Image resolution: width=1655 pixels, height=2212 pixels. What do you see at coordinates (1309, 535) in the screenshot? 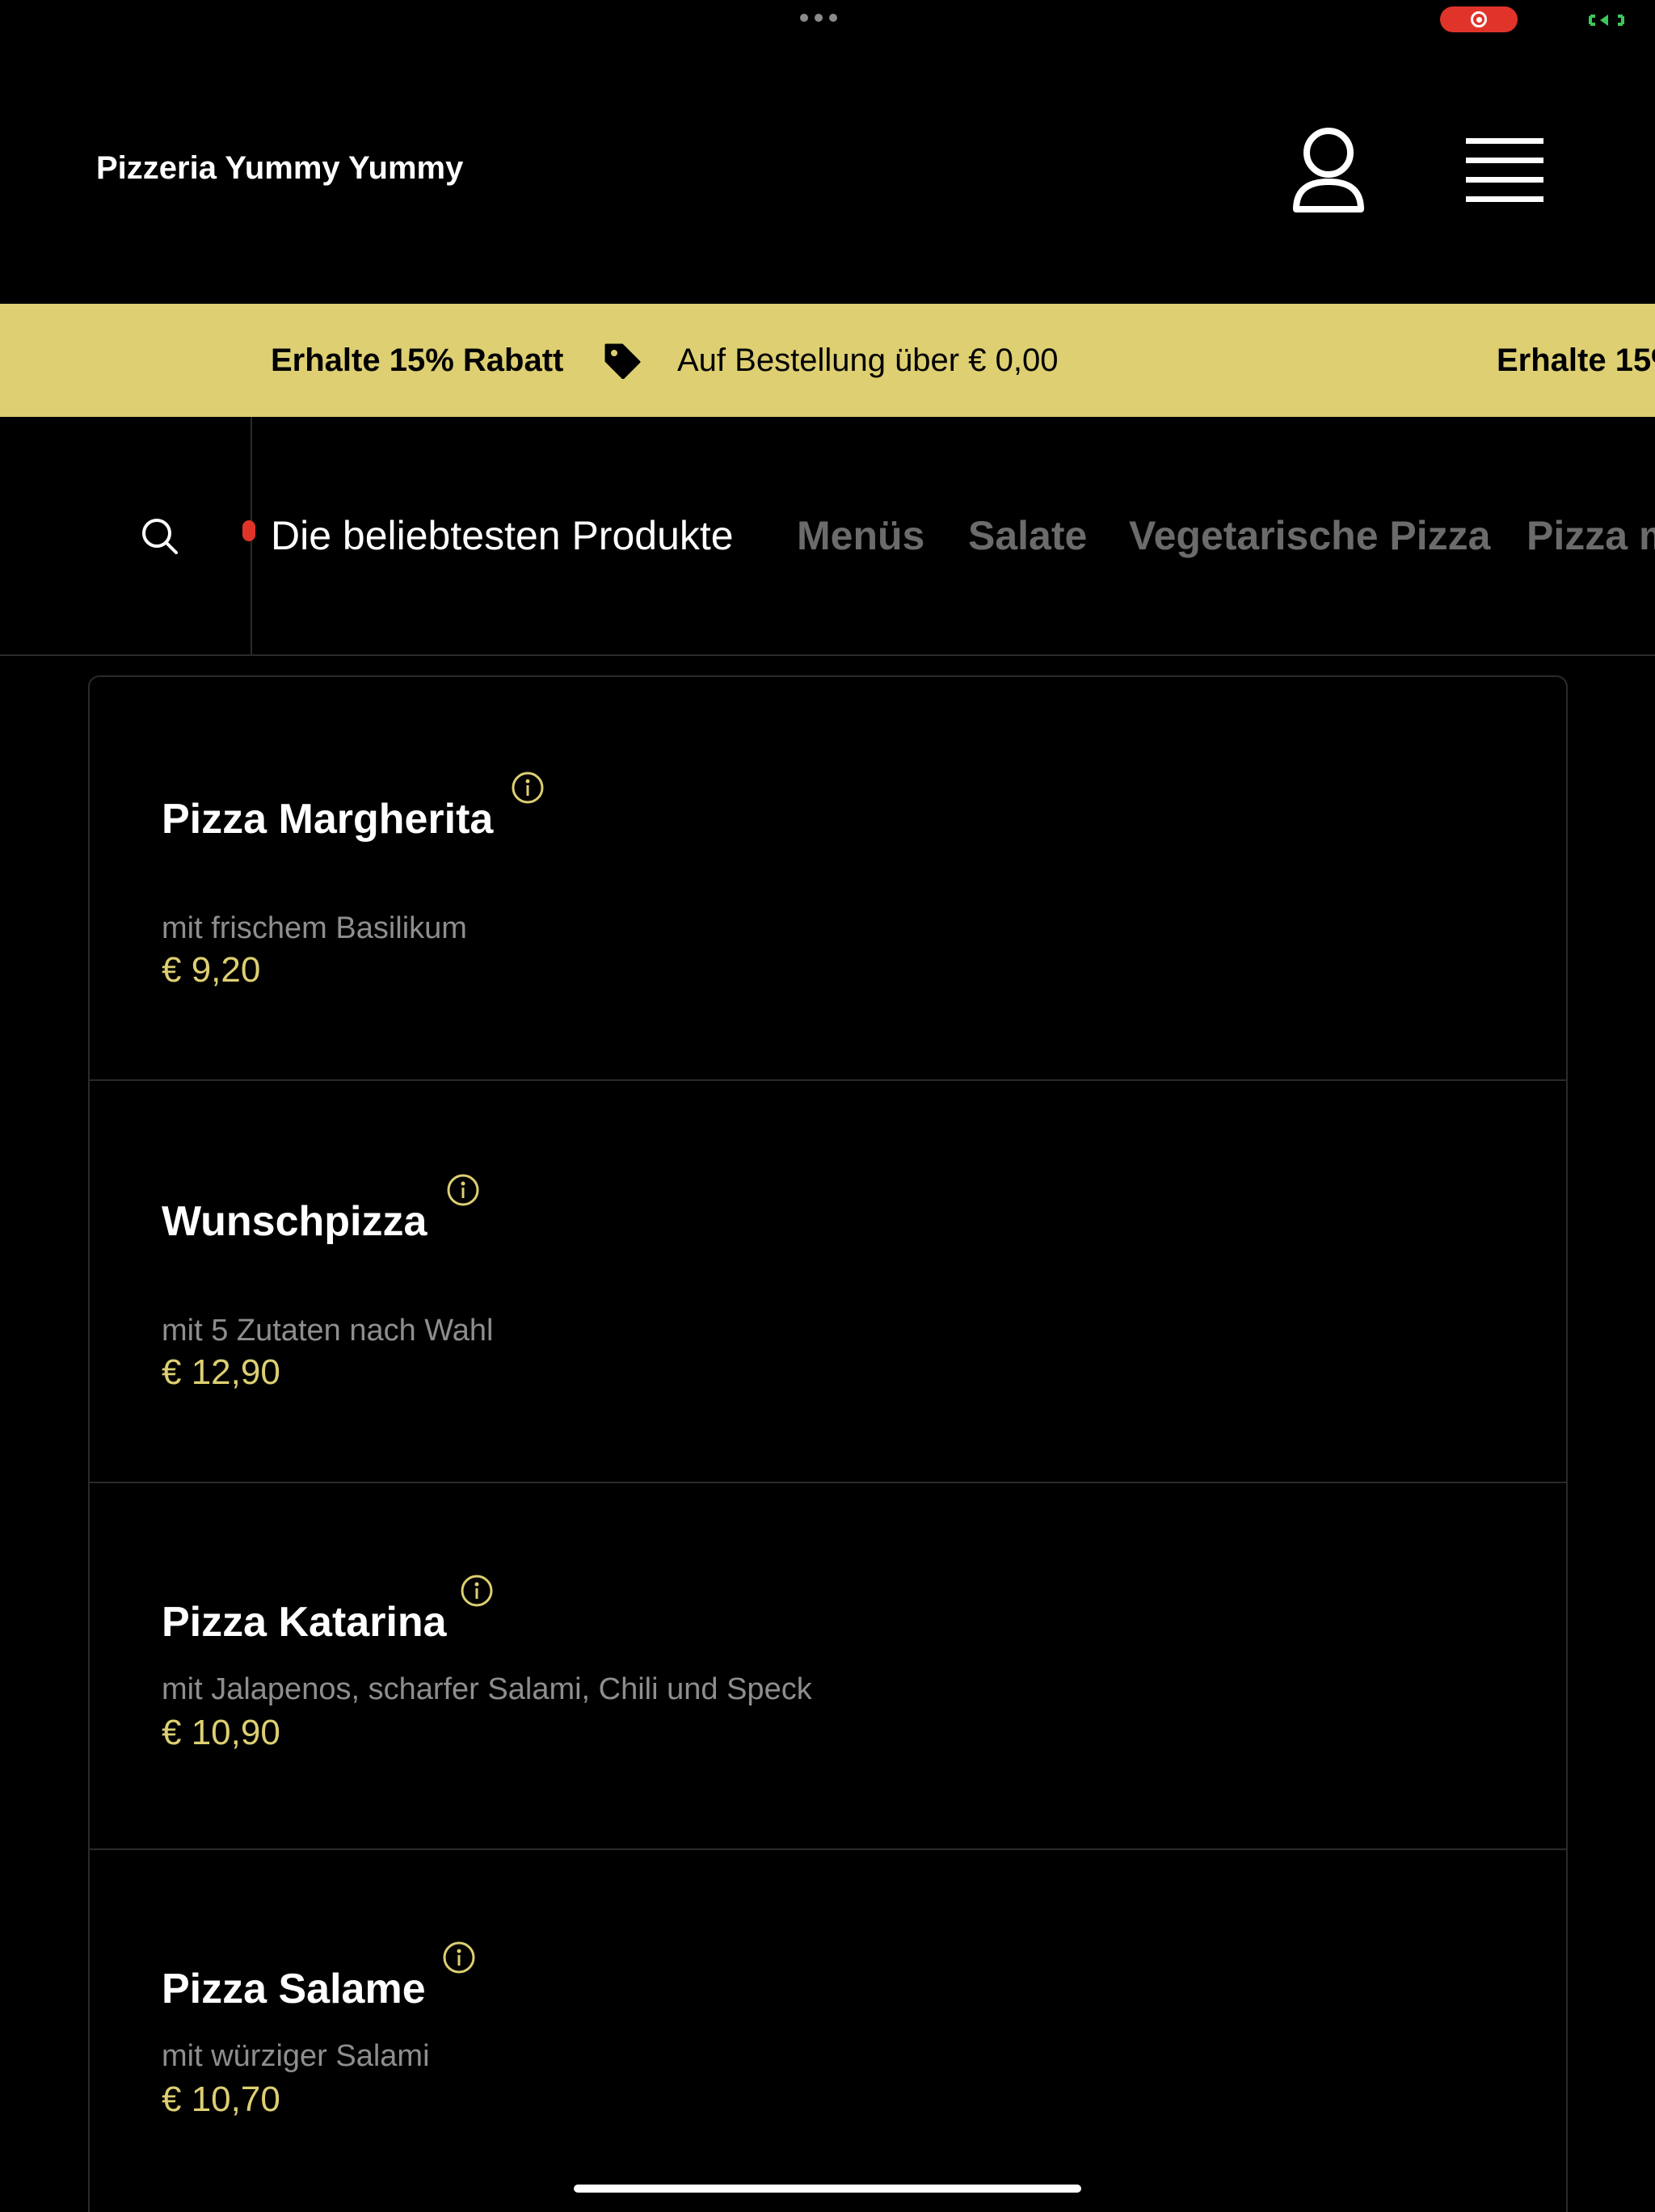
I see `tab-vegetarische-pizza: Vegetarische Pizza` at bounding box center [1309, 535].